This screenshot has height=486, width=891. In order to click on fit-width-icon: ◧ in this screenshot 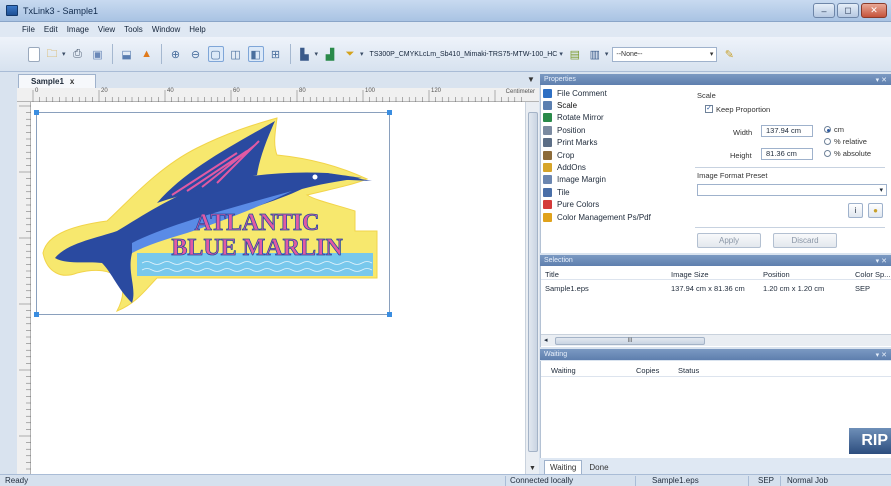, I will do `click(255, 54)`.